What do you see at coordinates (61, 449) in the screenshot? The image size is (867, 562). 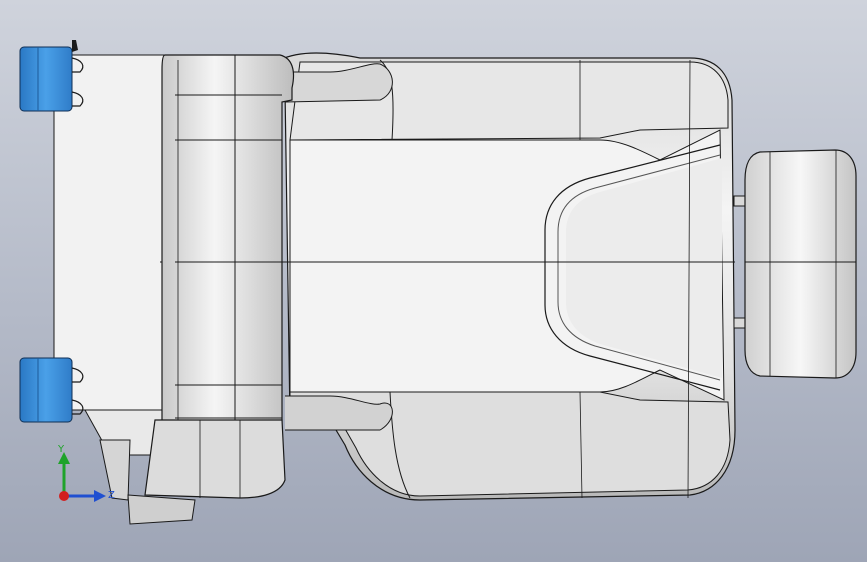 I see `y-axis-label: Y` at bounding box center [61, 449].